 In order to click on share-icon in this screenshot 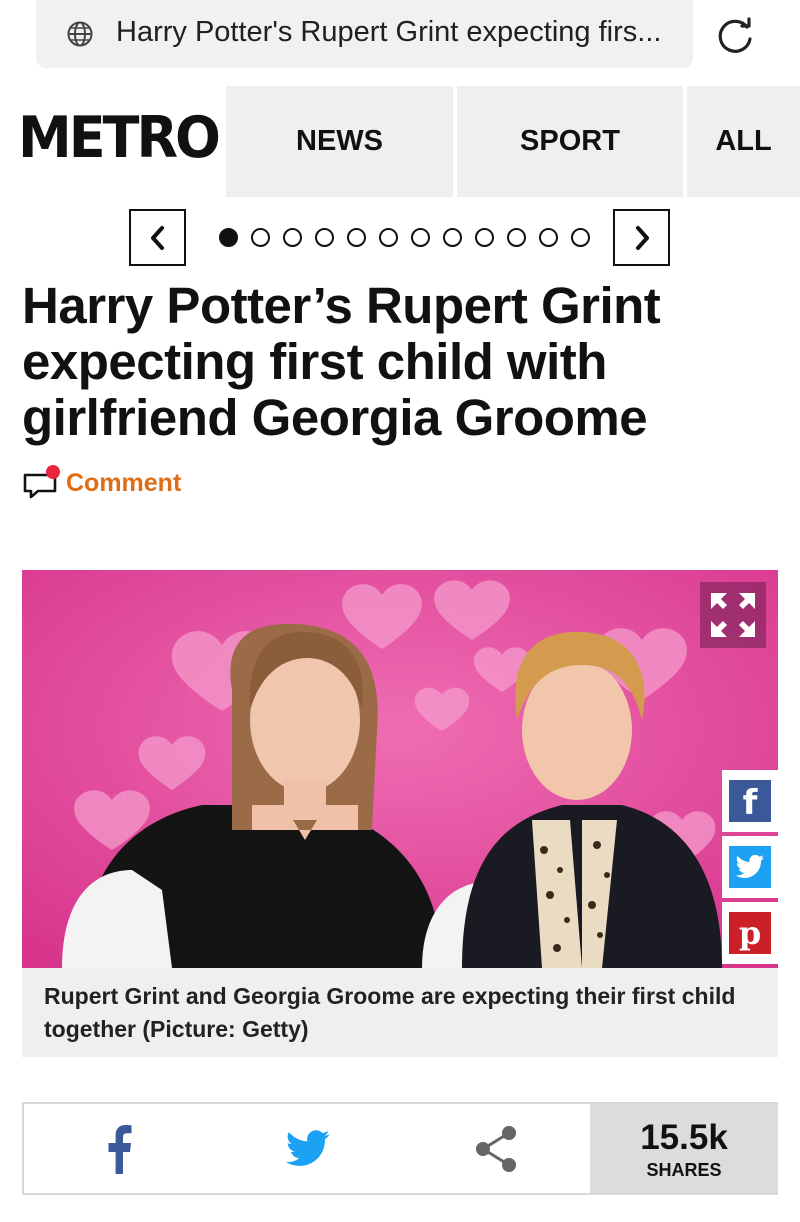, I will do `click(496, 1148)`.